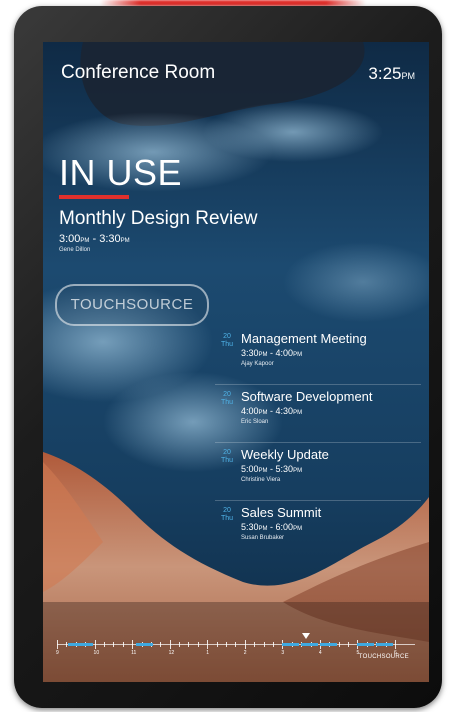  I want to click on meeting-time: 5:00PM - 5:30PM, so click(271, 469).